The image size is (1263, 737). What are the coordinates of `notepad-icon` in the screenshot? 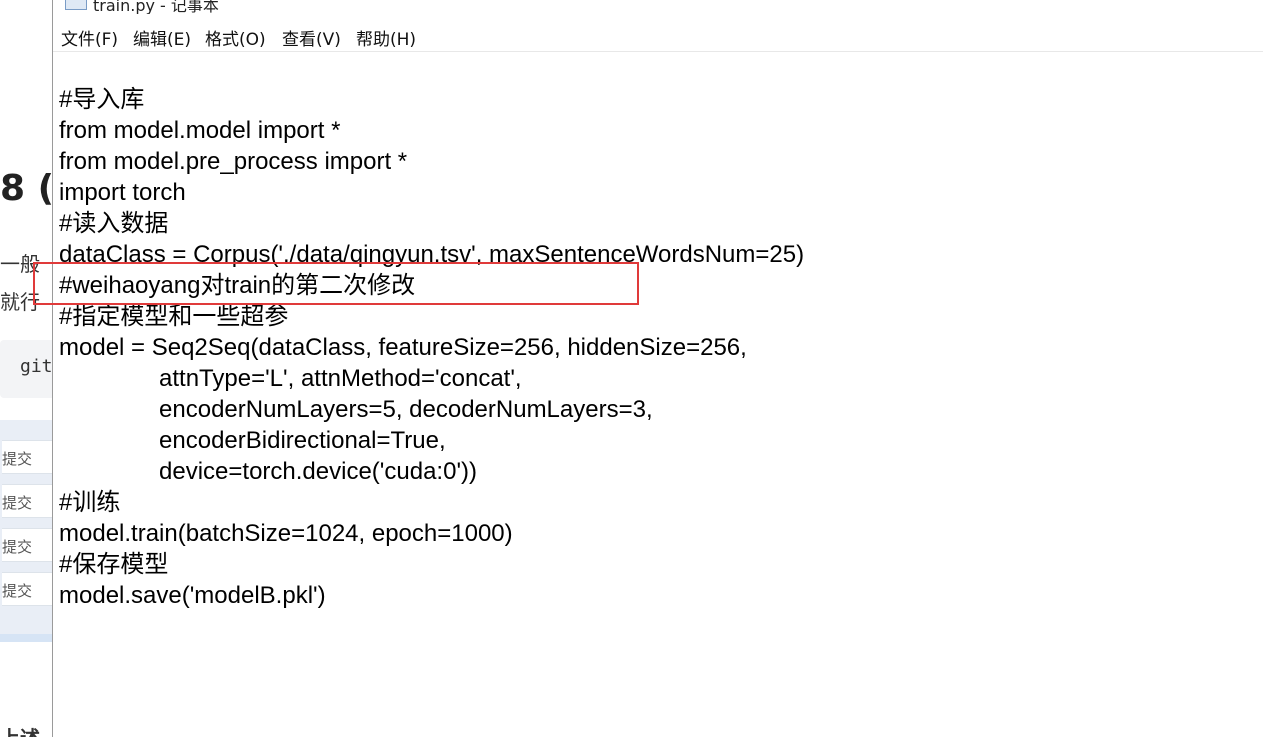 It's located at (76, 5).